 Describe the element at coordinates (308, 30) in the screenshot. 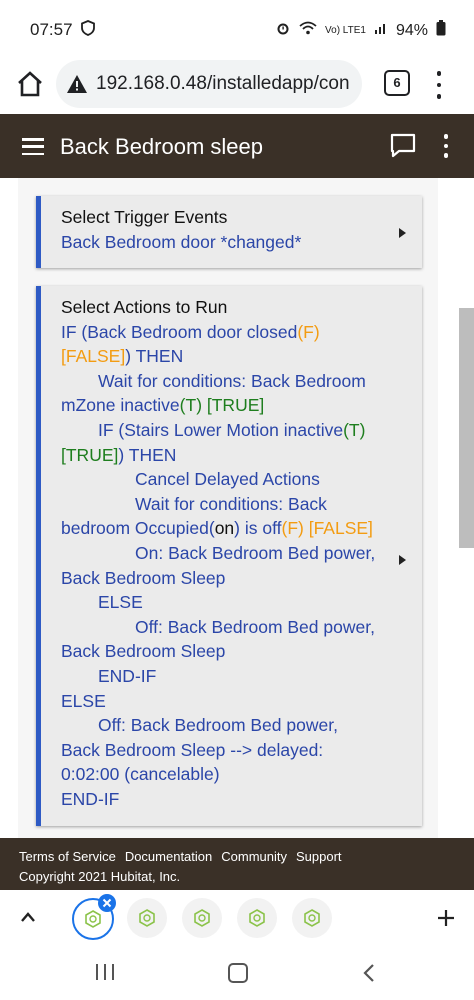

I see `wifi-icon` at that location.